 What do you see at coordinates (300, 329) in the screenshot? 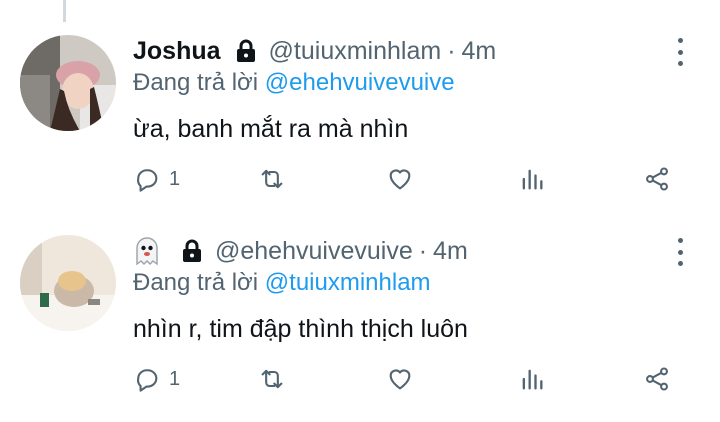
I see `tweet-text: nhìn r, tim đập thình thịch luôn` at bounding box center [300, 329].